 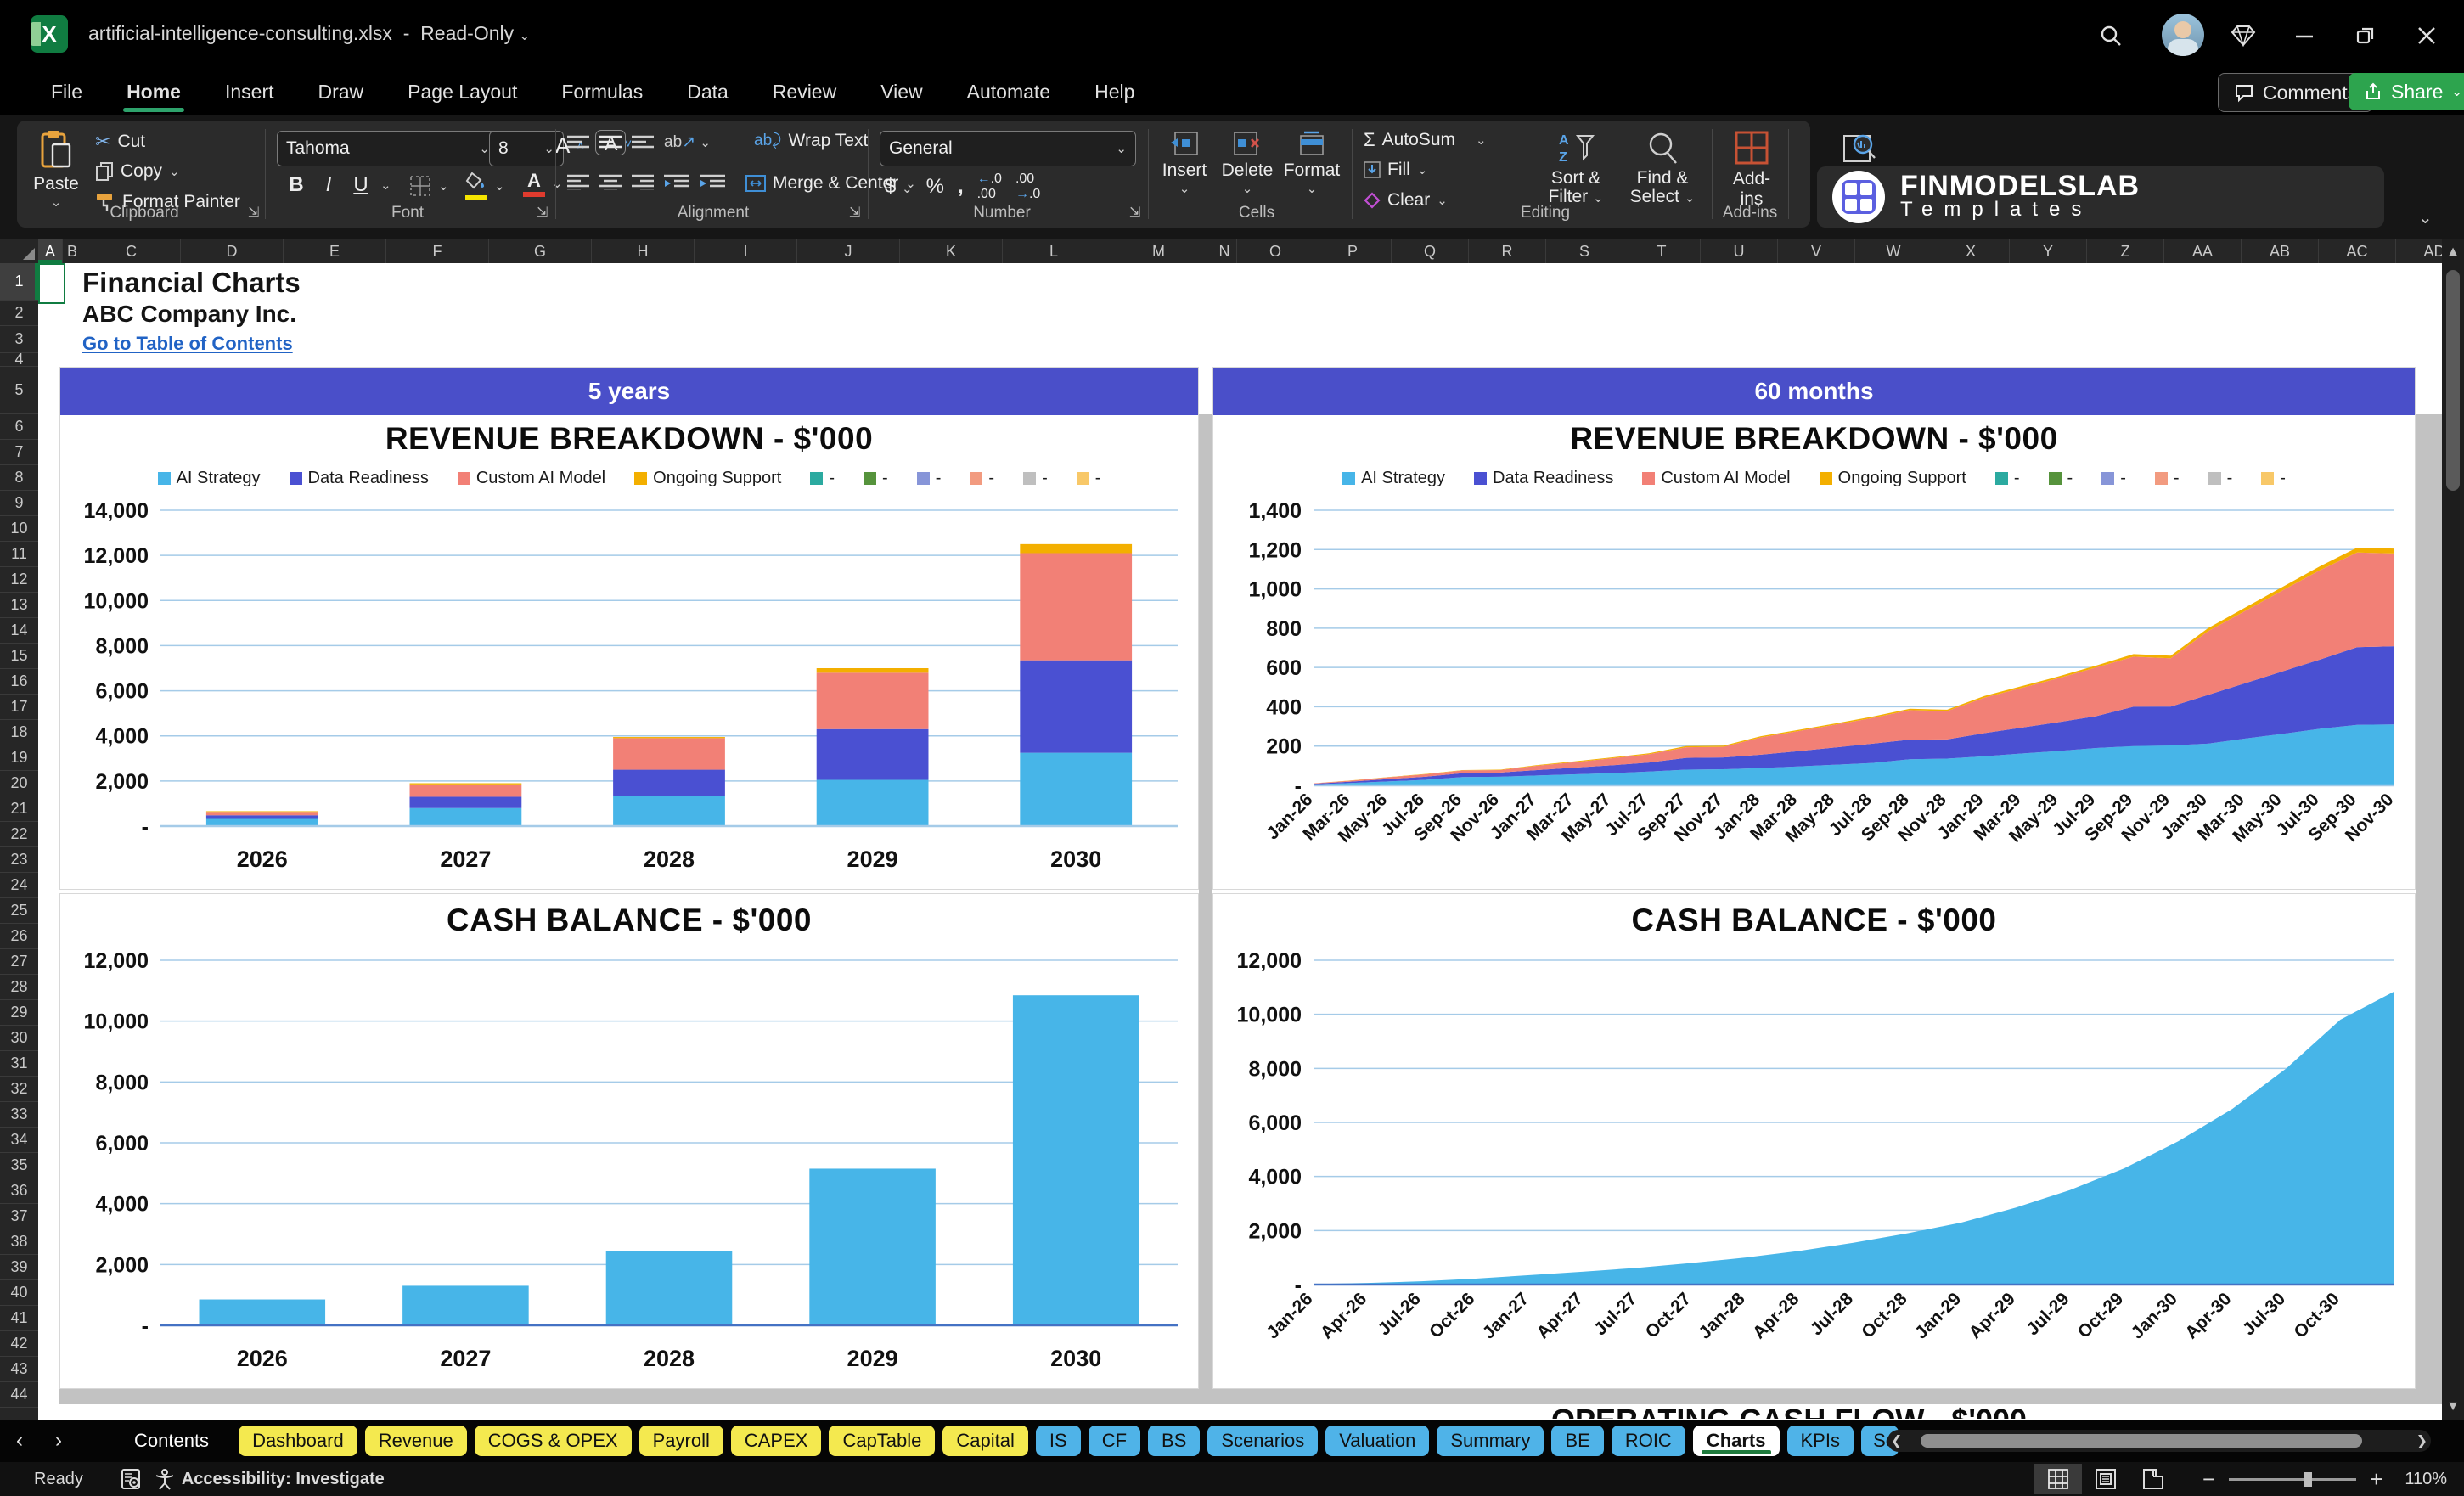 What do you see at coordinates (2426, 1479) in the screenshot?
I see `zoom-level: 110%` at bounding box center [2426, 1479].